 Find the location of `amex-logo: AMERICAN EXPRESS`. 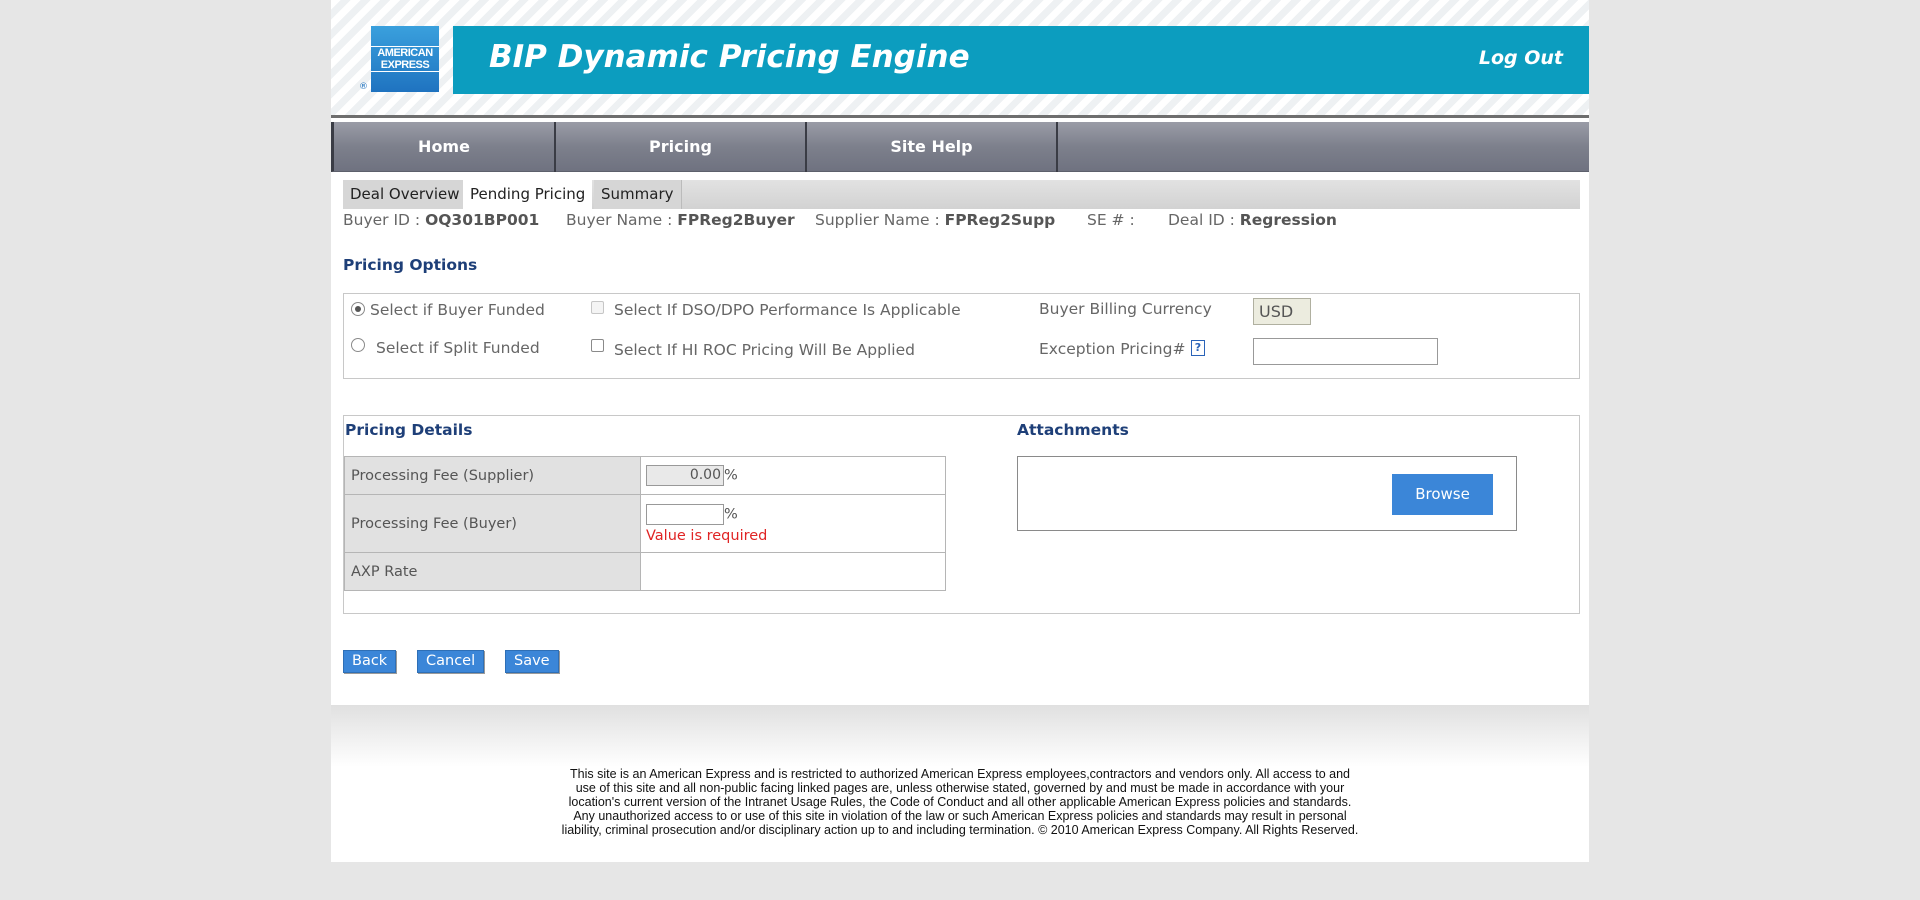

amex-logo: AMERICAN EXPRESS is located at coordinates (405, 59).